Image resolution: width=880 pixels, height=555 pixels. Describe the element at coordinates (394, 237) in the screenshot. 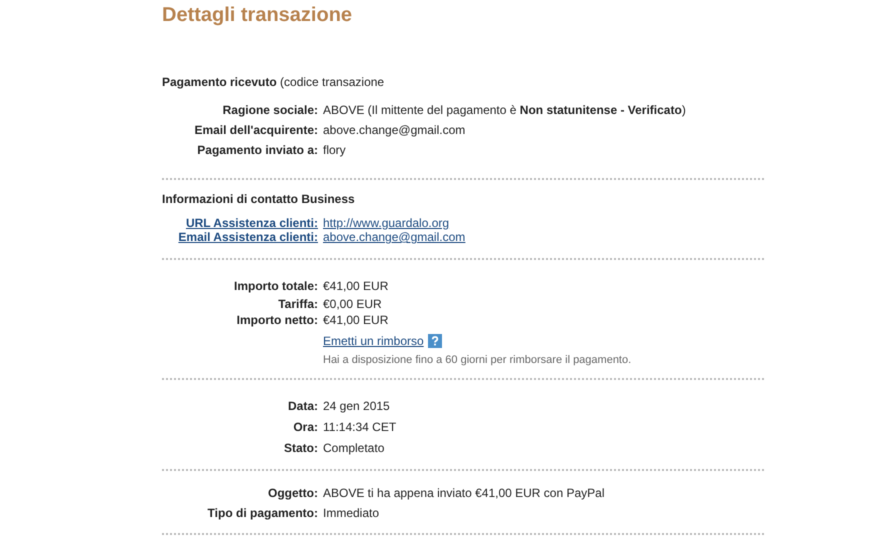

I see `link: above.change@gmail.com` at that location.